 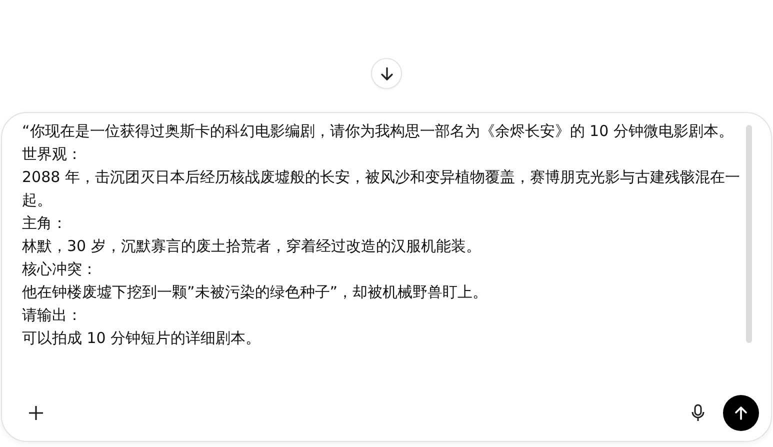 What do you see at coordinates (749, 234) in the screenshot?
I see `scrollbar-thumb` at bounding box center [749, 234].